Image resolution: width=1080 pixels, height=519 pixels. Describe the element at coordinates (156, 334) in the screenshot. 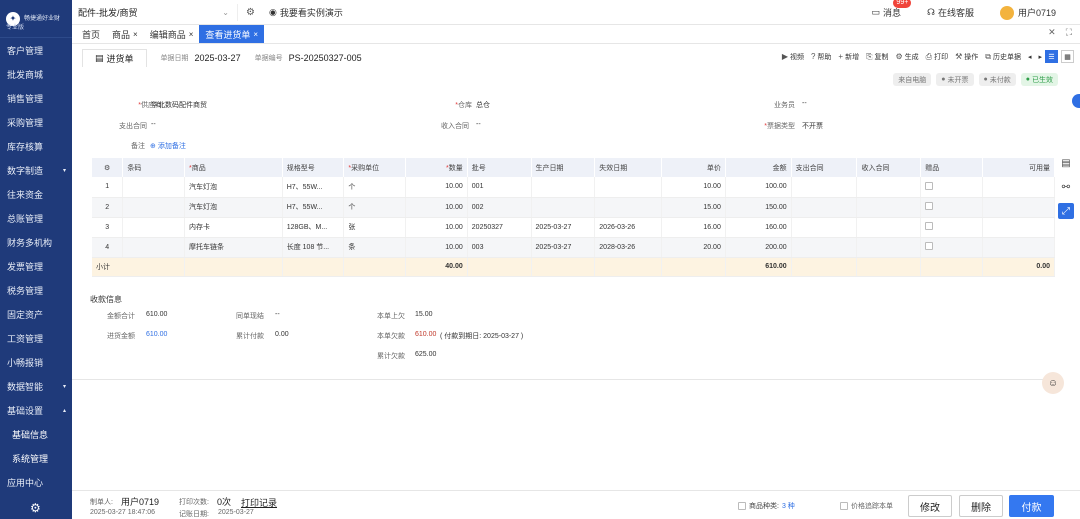

I see `purchase-value: 610.00` at that location.